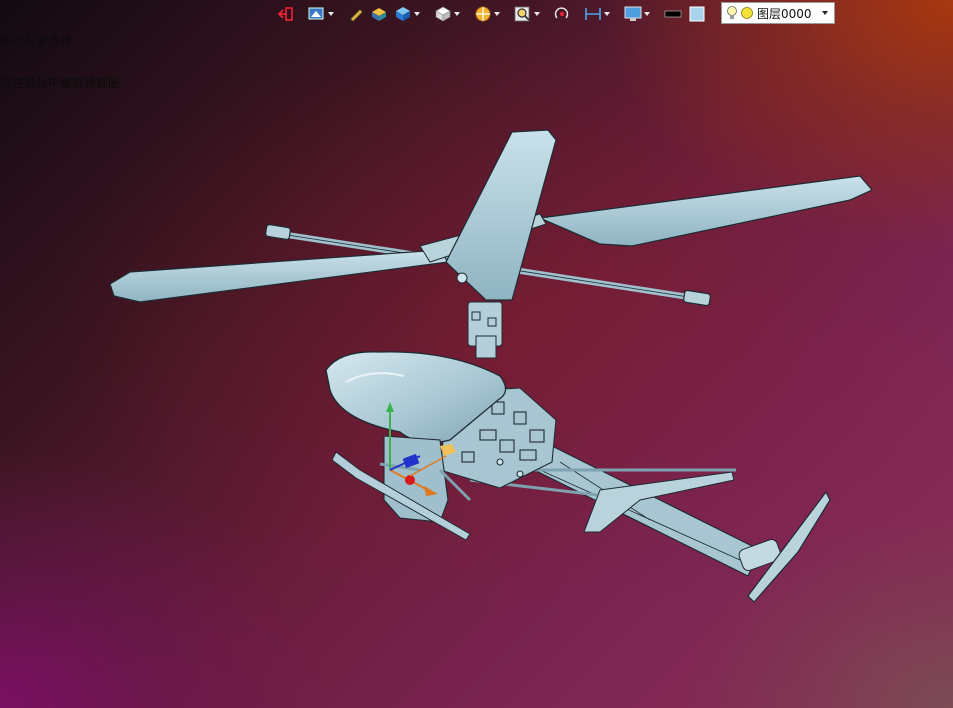  I want to click on rotor-mast, so click(485, 330).